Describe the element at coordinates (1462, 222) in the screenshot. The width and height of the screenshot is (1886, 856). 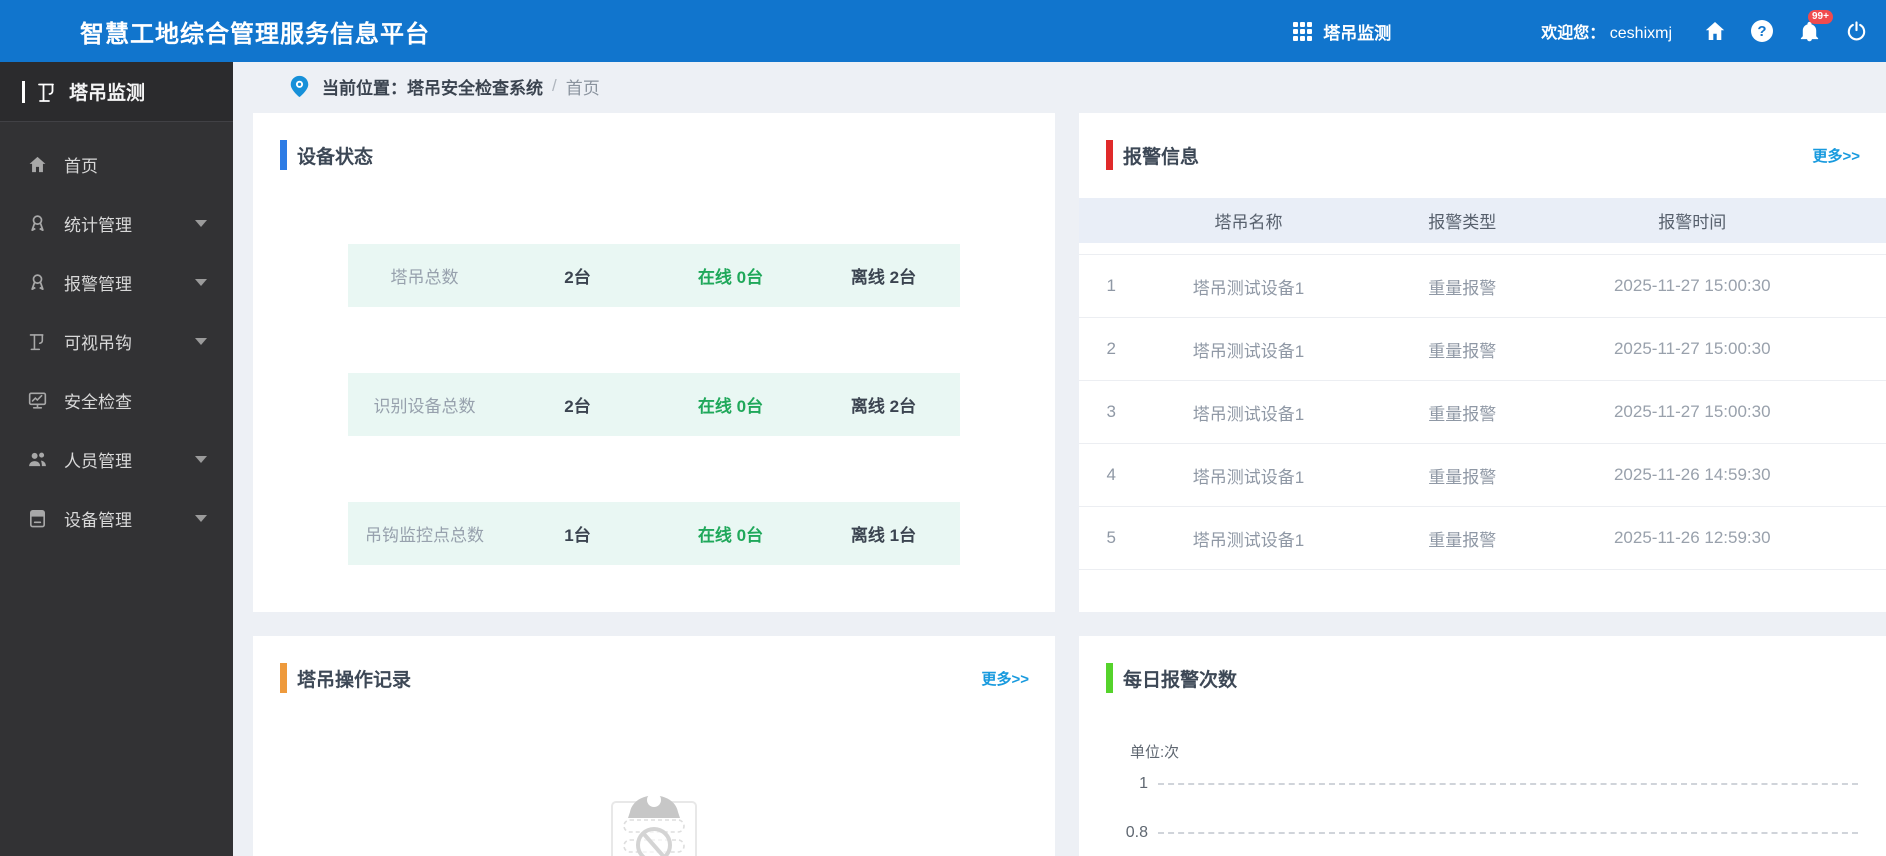
I see `col-alarm-type: 报警类型` at that location.